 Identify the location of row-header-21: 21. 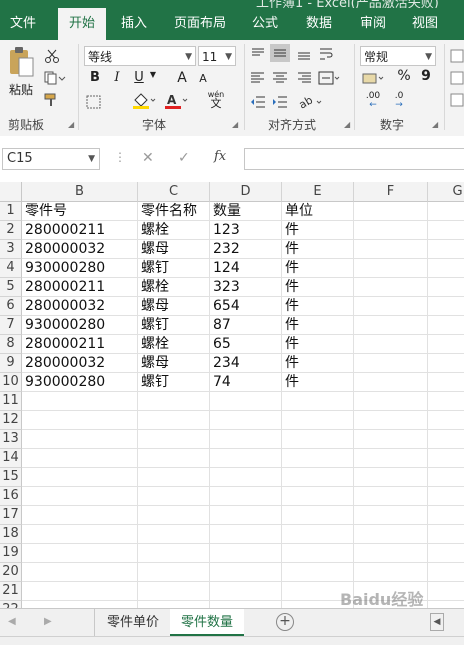
(11, 591).